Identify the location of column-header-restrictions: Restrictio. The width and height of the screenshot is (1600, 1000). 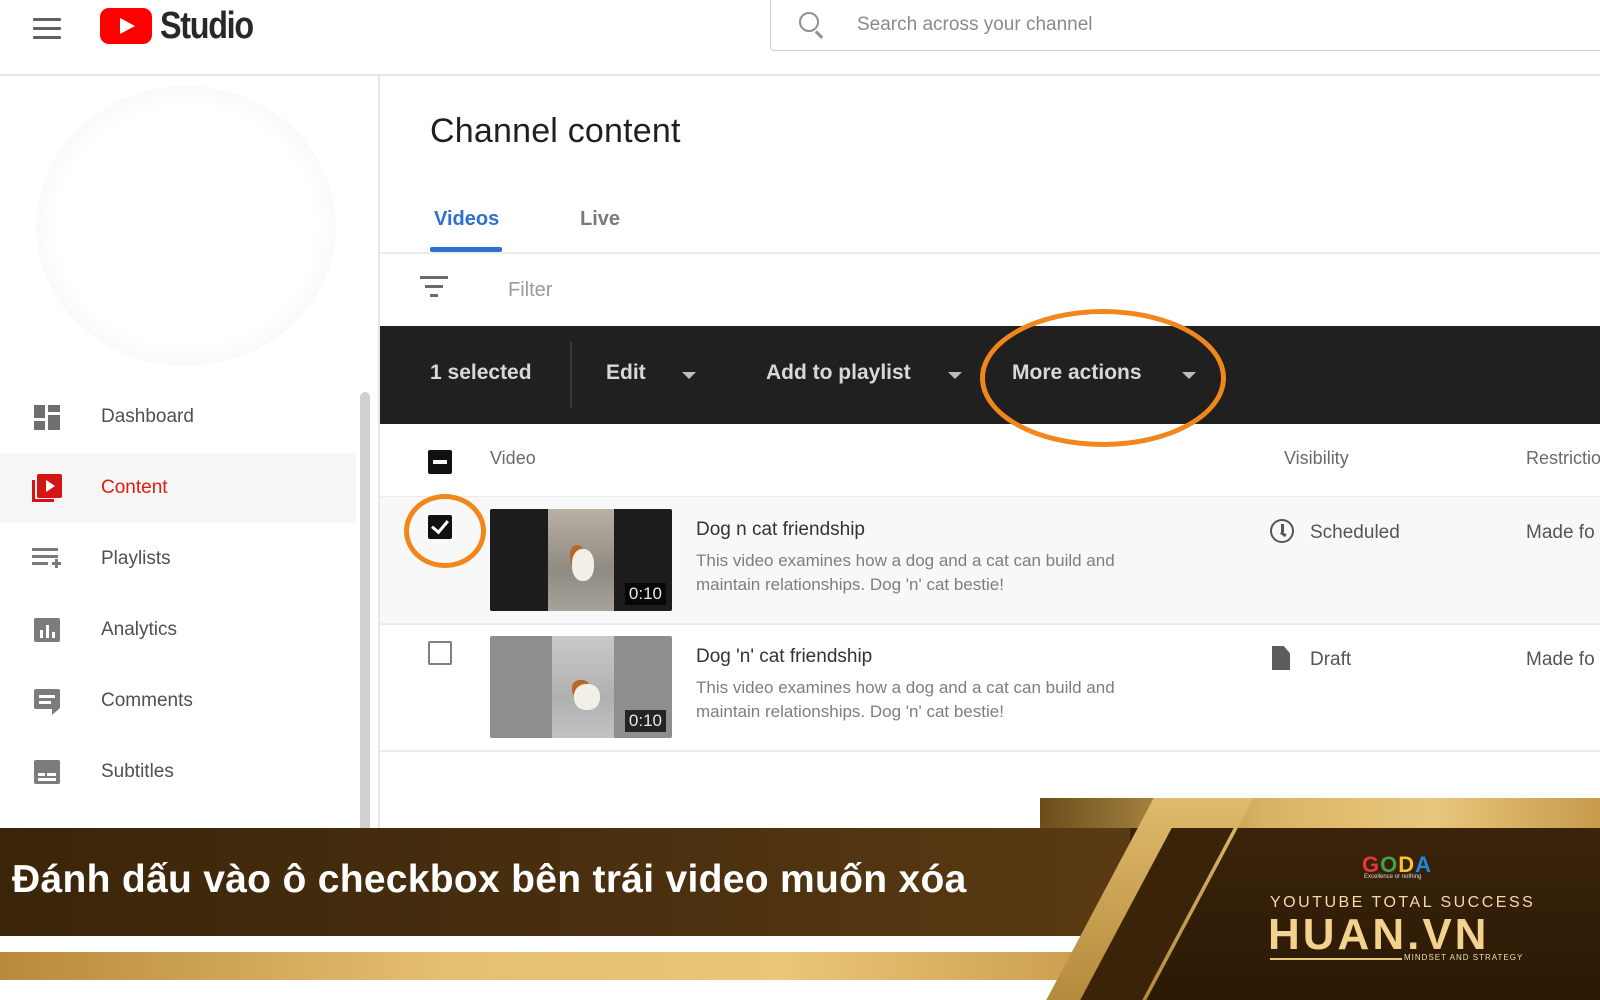
(1563, 458).